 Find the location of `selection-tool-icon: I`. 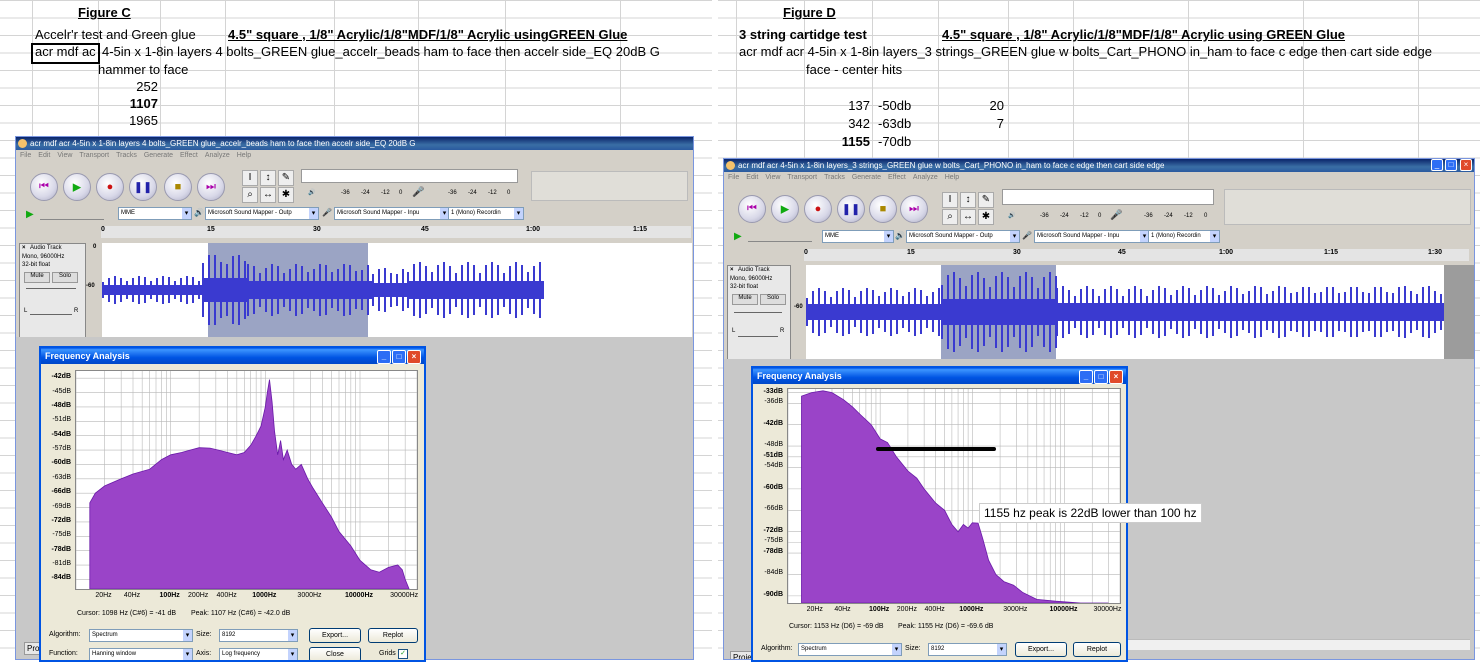

selection-tool-icon: I is located at coordinates (950, 200).